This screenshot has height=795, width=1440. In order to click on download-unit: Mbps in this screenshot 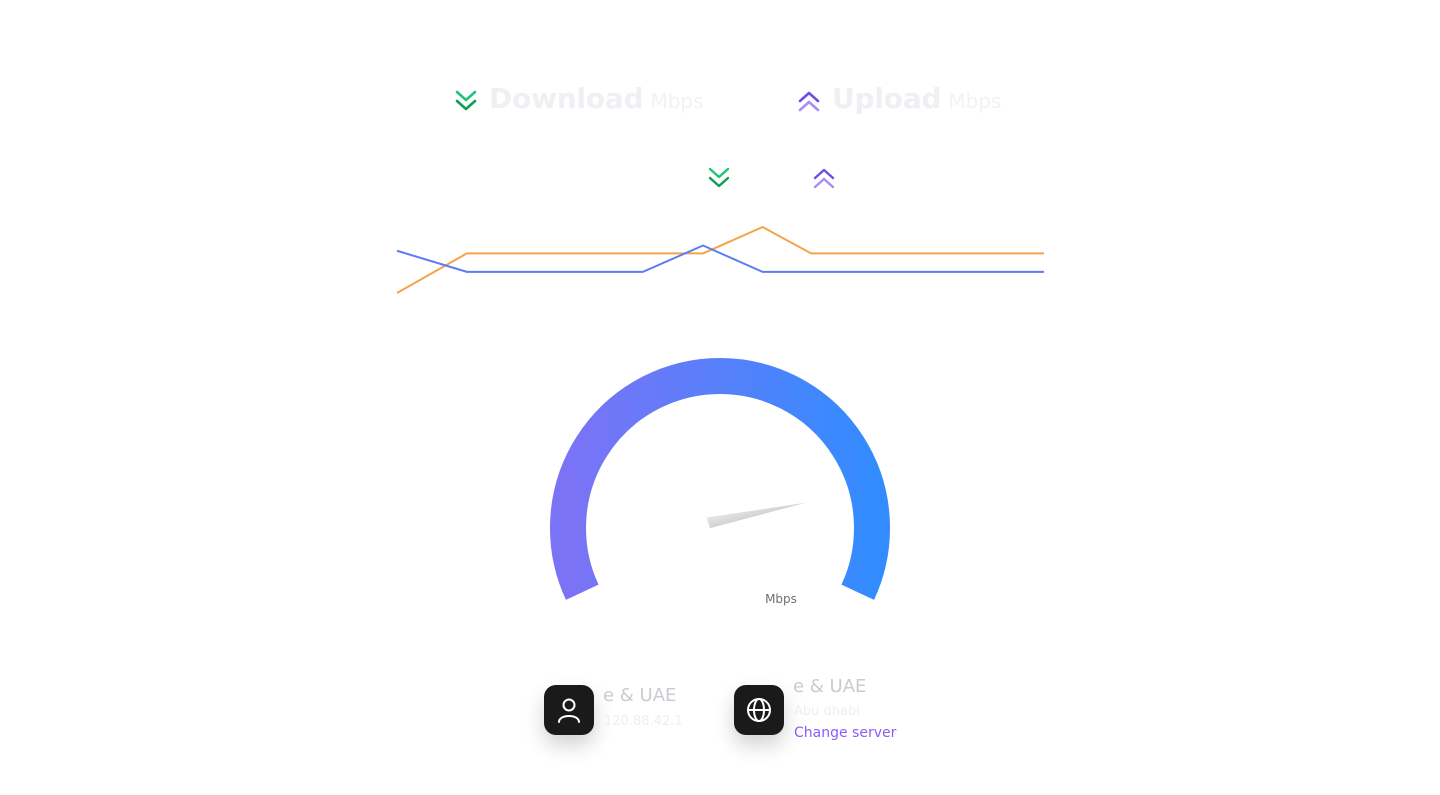, I will do `click(677, 101)`.